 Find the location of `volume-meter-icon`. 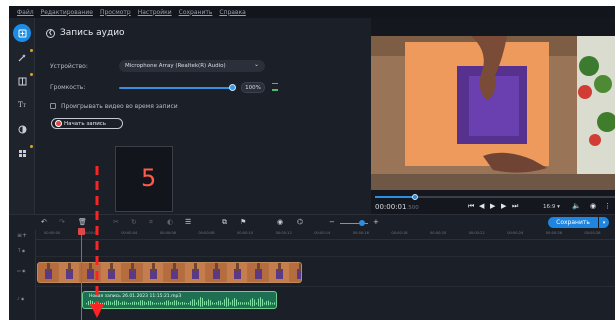

volume-meter-icon is located at coordinates (275, 87).